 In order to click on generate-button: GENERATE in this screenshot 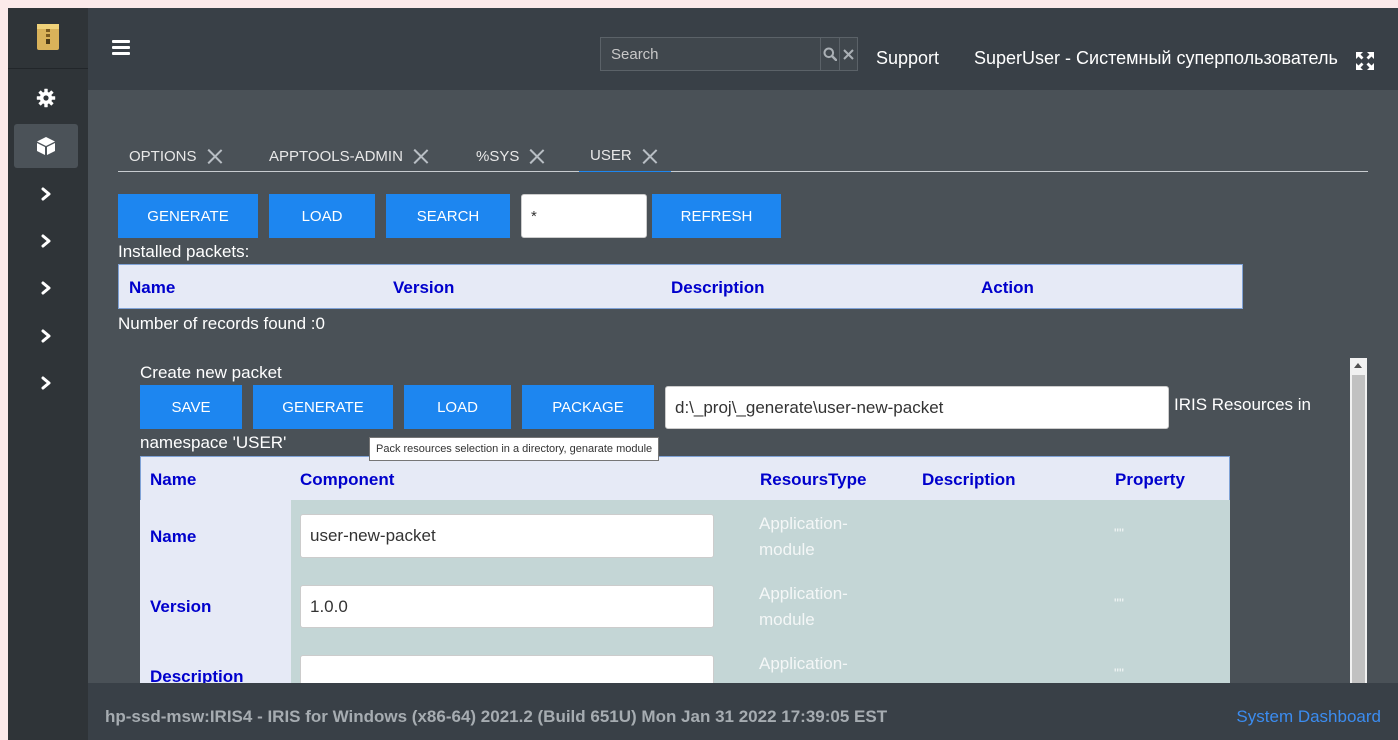, I will do `click(188, 216)`.